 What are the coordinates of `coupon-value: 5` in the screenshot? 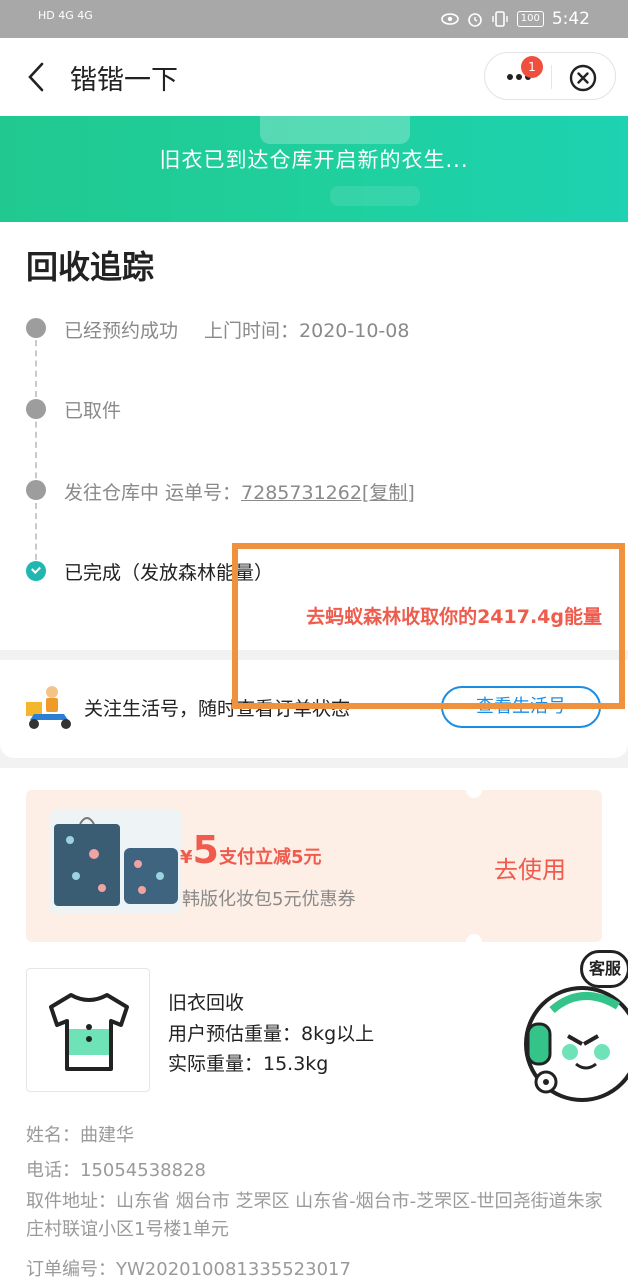 It's located at (205, 850).